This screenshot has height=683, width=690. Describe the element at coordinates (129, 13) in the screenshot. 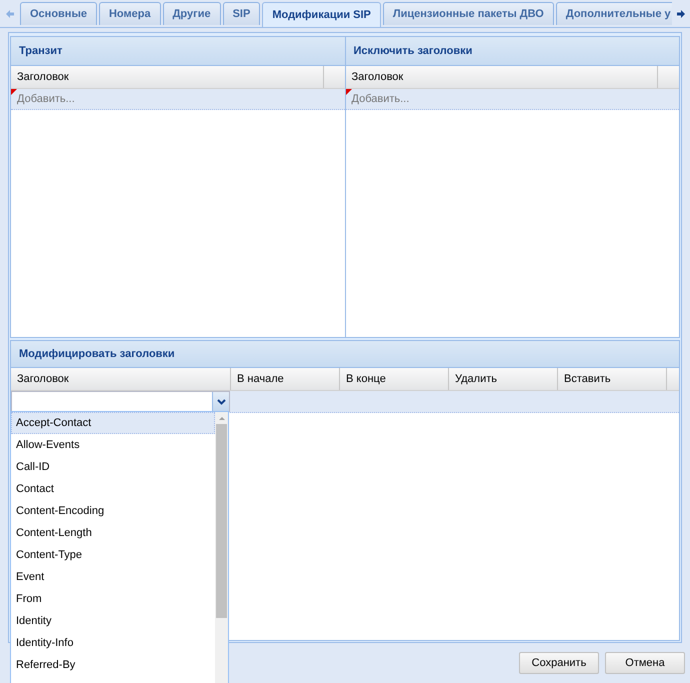

I see `tab: Номера` at that location.